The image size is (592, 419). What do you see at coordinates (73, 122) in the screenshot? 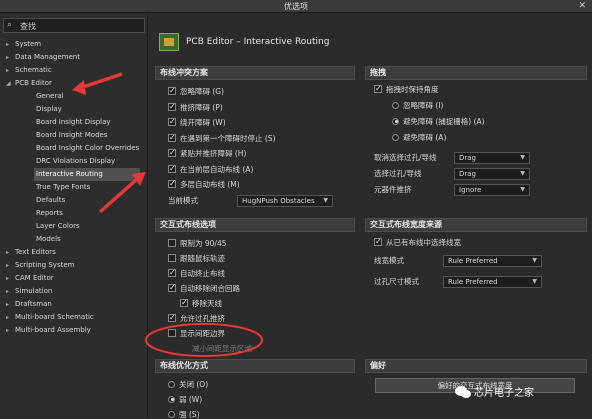
I see `tree-item-label: Board Insight Display` at bounding box center [73, 122].